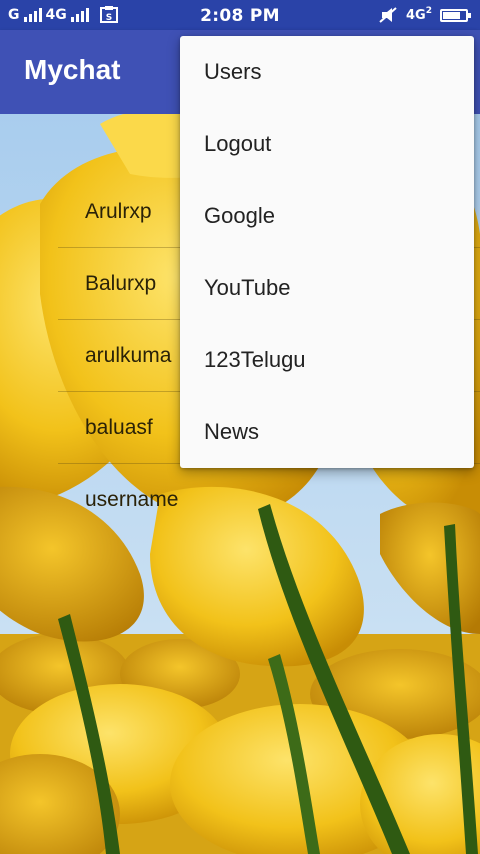  Describe the element at coordinates (240, 15) in the screenshot. I see `status-bar: G 4G S 2:08 PM 4G 2` at that location.